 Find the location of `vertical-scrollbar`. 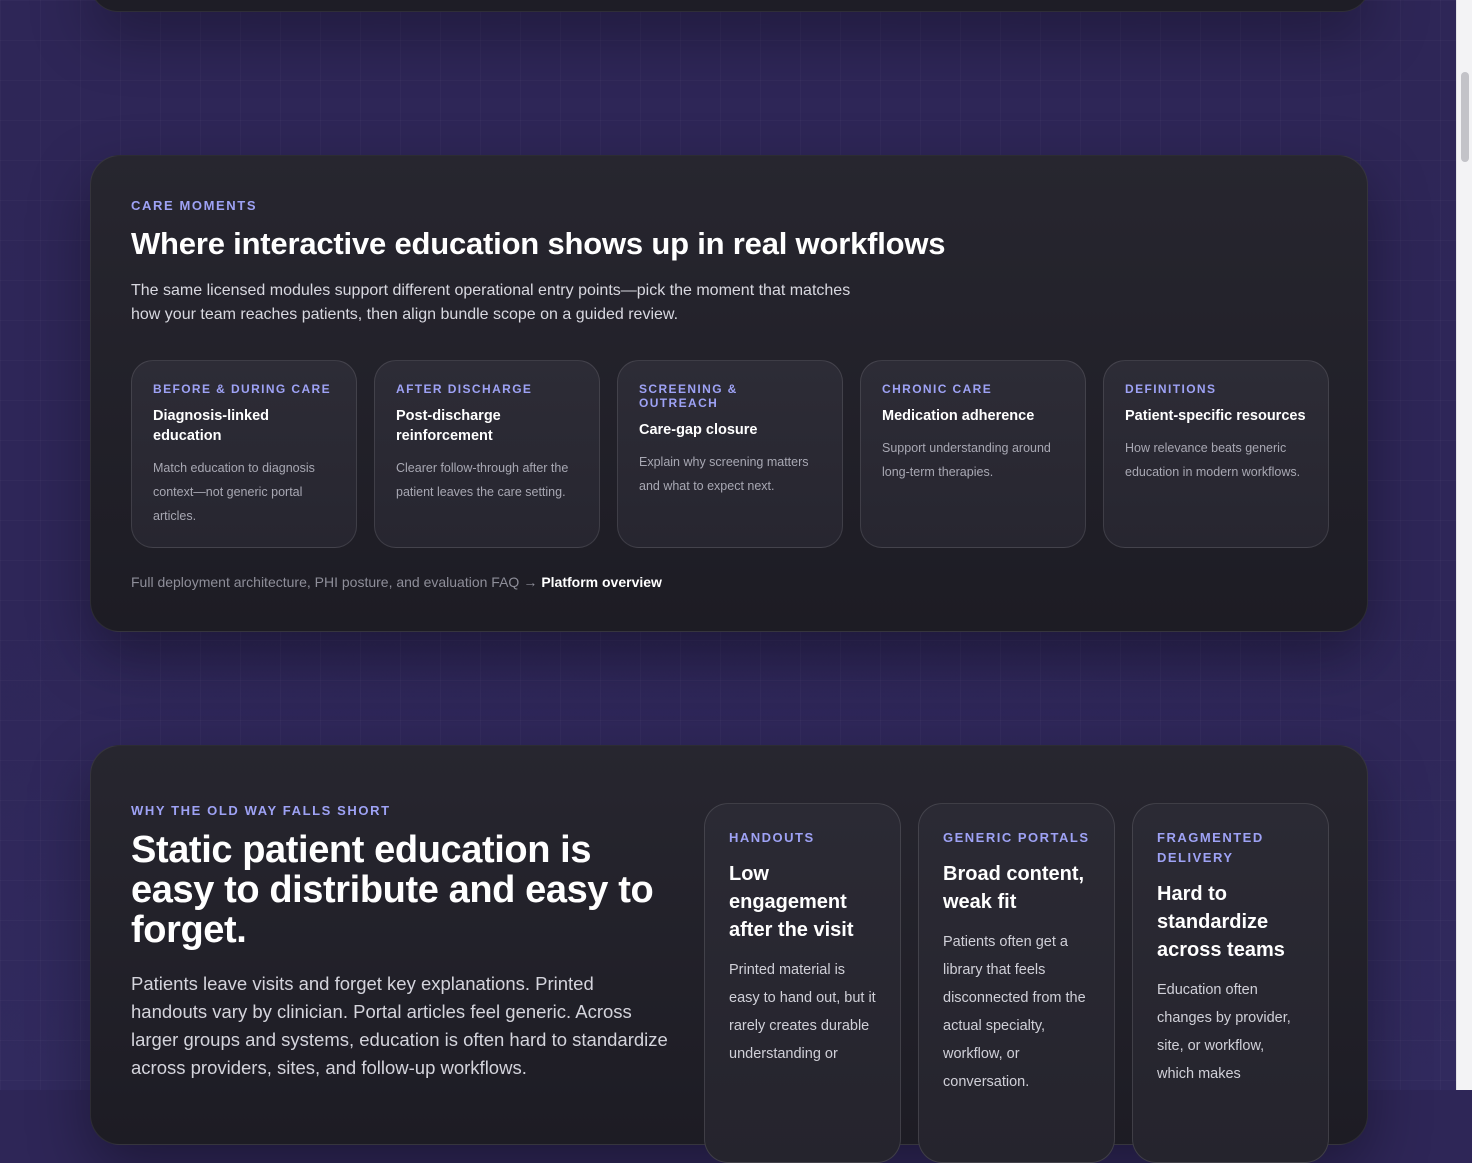

vertical-scrollbar is located at coordinates (1464, 545).